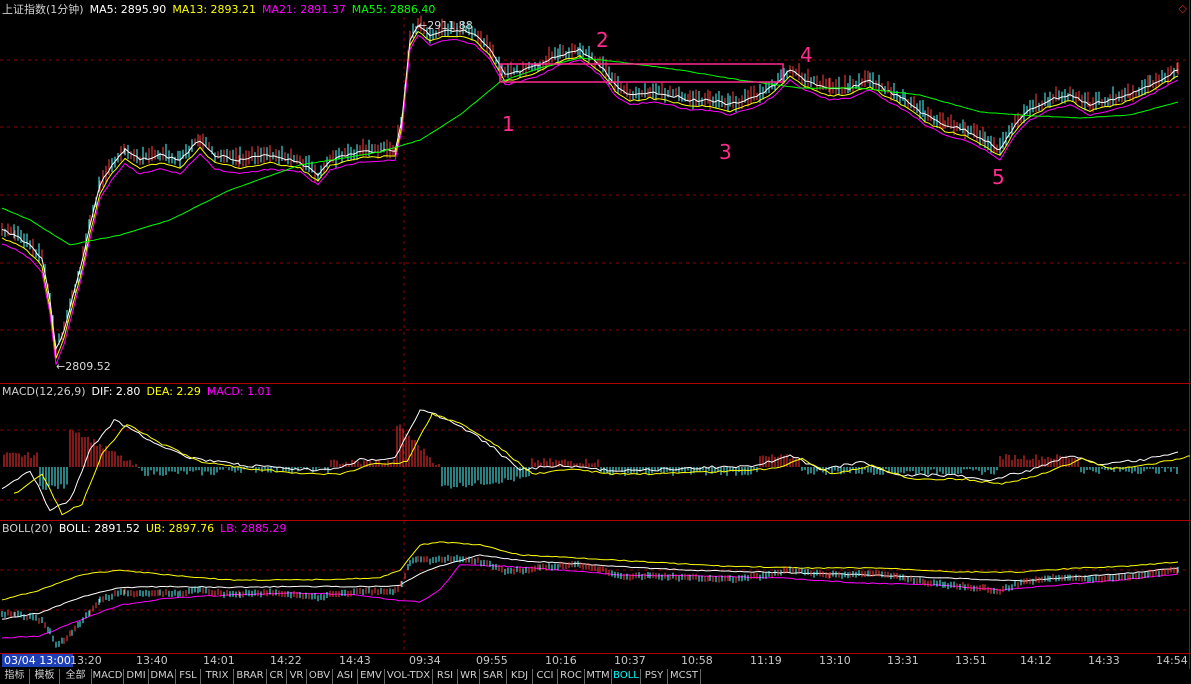 Image resolution: width=1191 pixels, height=684 pixels. Describe the element at coordinates (626, 676) in the screenshot. I see `tab-boll: BOLL` at that location.